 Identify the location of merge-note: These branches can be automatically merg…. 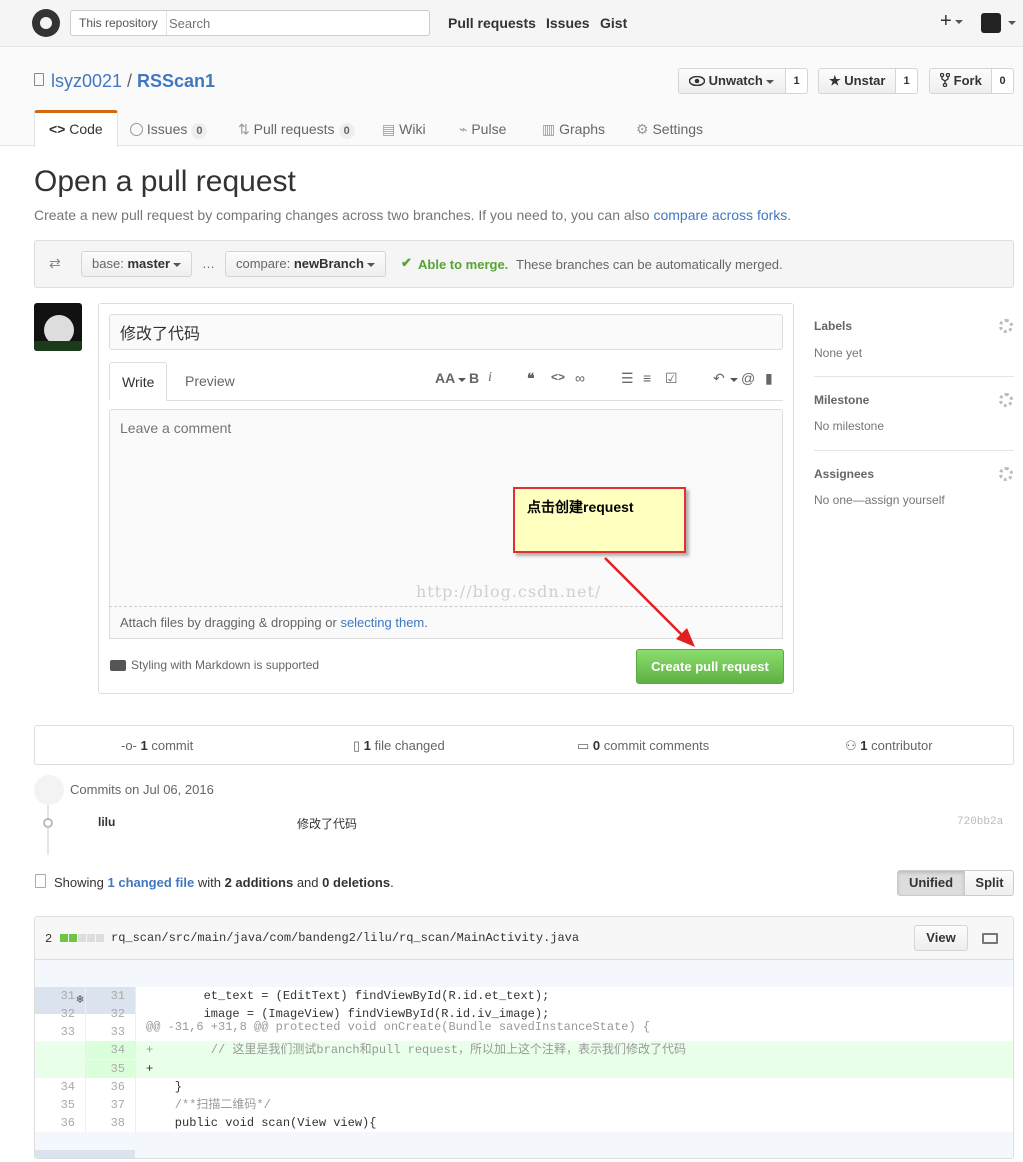
(649, 264).